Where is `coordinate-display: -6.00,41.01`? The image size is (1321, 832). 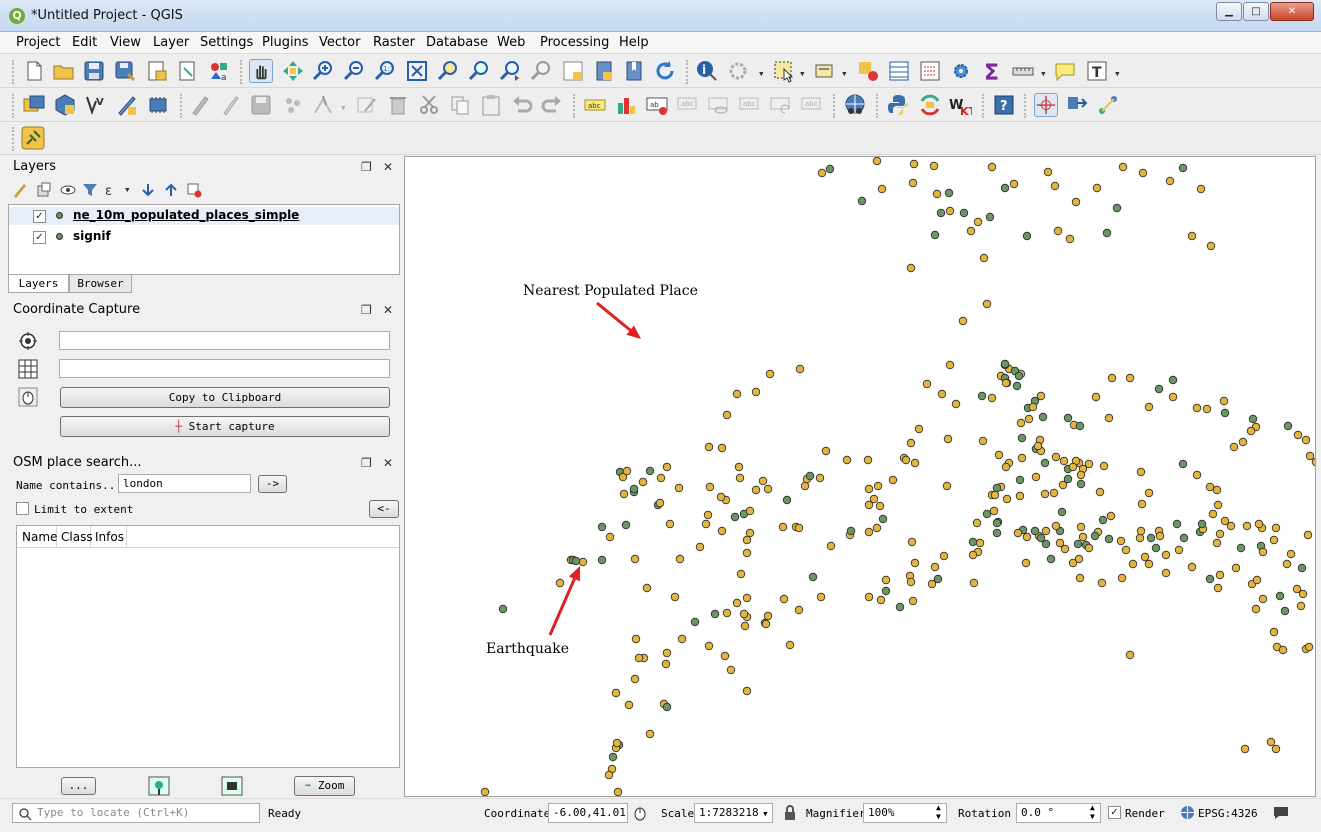 coordinate-display: -6.00,41.01 is located at coordinates (588, 813).